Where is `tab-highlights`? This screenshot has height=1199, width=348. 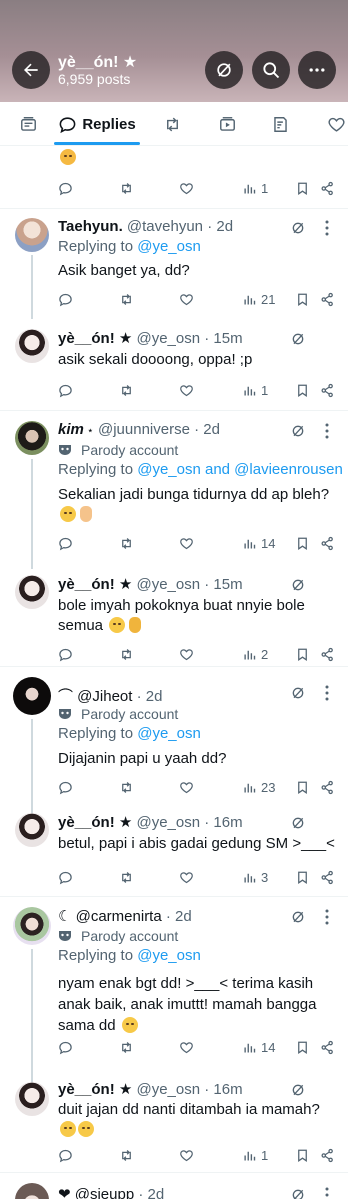 tab-highlights is located at coordinates (28, 124).